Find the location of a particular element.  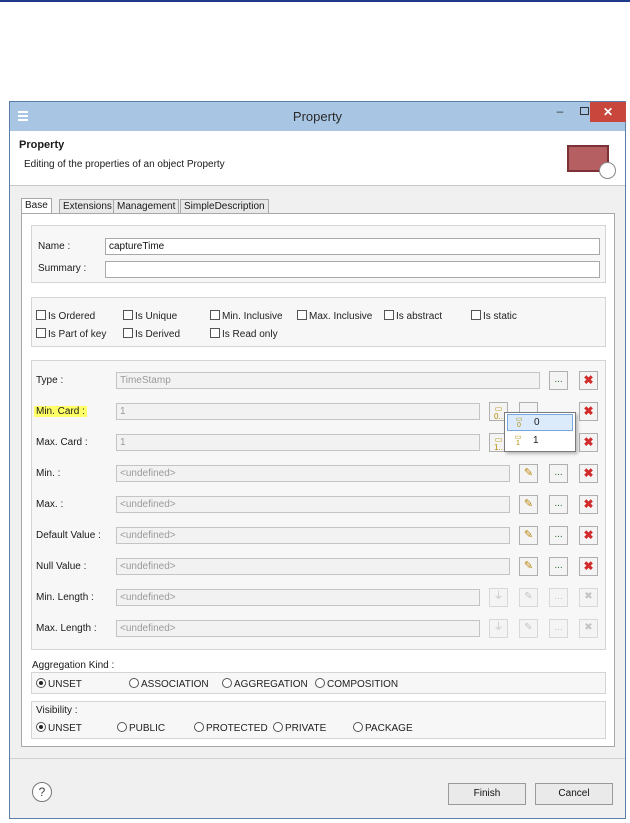

is-derived-label: Is Derived is located at coordinates (158, 334).